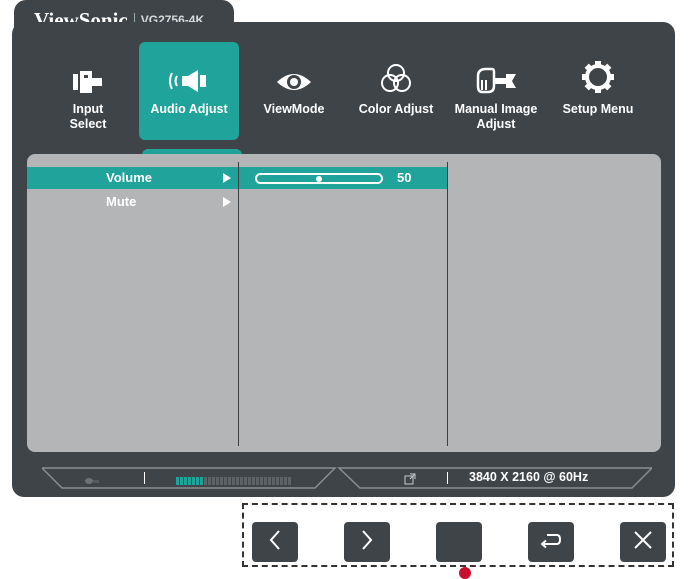 Image resolution: width=691 pixels, height=579 pixels. I want to click on submenu-item-volume: Volume, so click(132, 178).